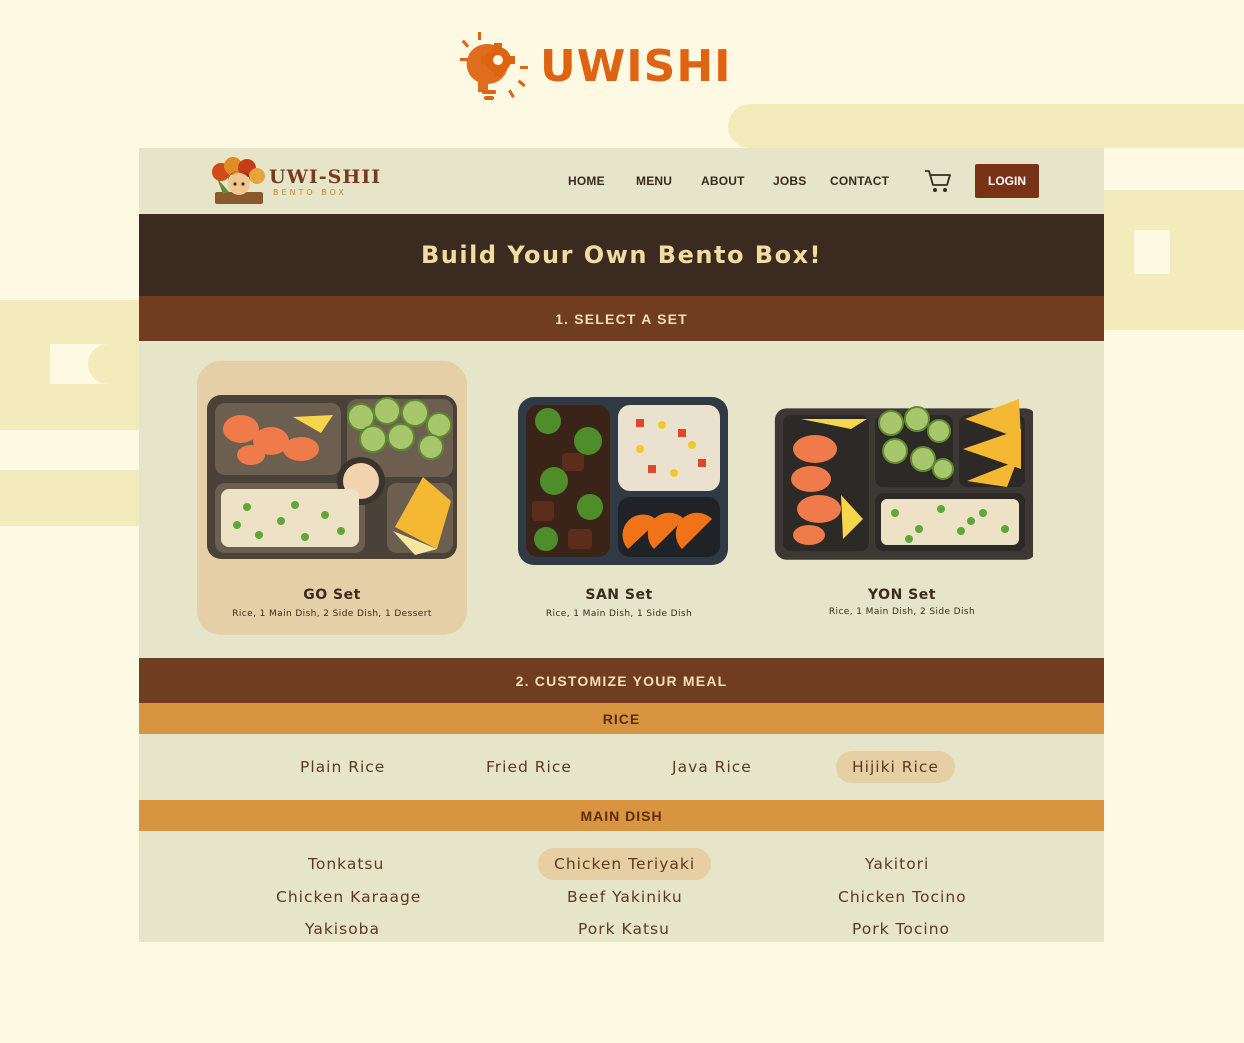 This screenshot has width=1244, height=1043. Describe the element at coordinates (619, 614) in the screenshot. I see `set-description: Rice, 1 Main Dish, 1 Side Dish` at that location.